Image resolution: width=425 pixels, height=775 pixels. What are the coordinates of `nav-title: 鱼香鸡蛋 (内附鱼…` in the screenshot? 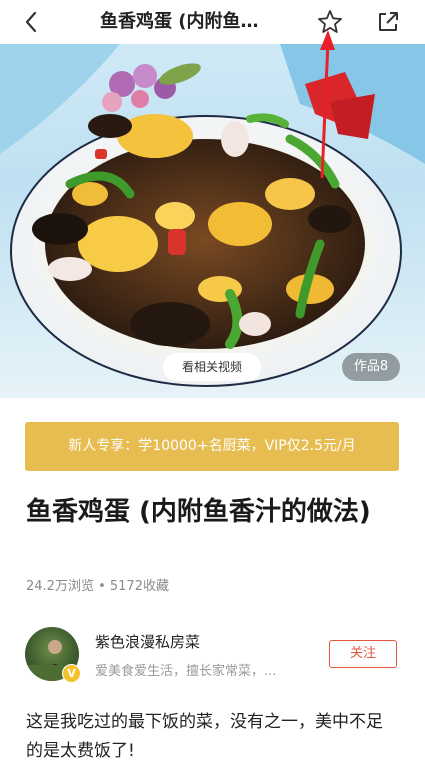 It's located at (179, 21).